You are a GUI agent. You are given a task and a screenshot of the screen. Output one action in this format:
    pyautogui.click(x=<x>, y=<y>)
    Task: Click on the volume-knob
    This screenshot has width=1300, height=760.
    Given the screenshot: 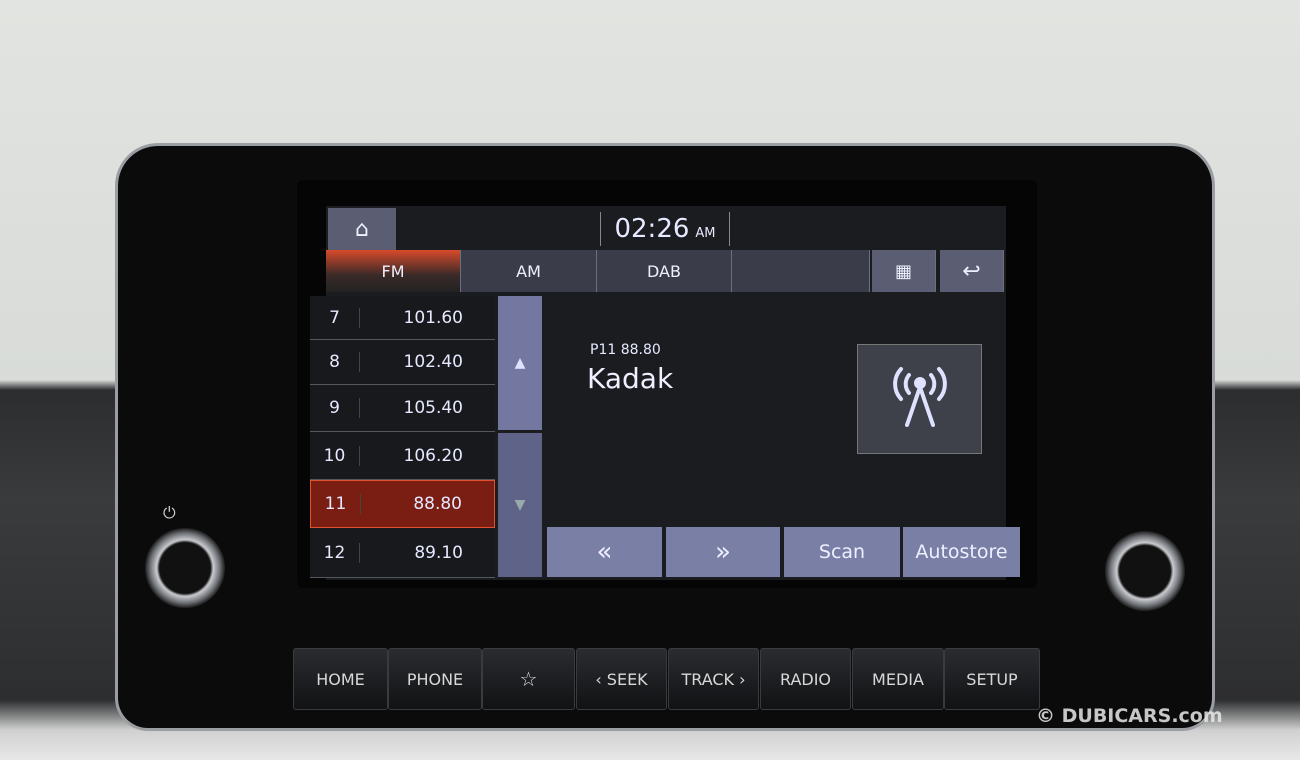 What is the action you would take?
    pyautogui.click(x=185, y=568)
    